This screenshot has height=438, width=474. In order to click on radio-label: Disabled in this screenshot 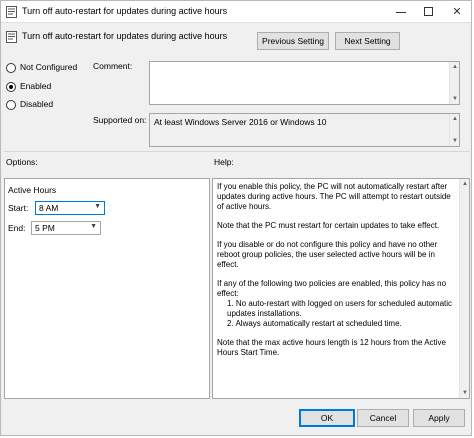, I will do `click(37, 104)`.